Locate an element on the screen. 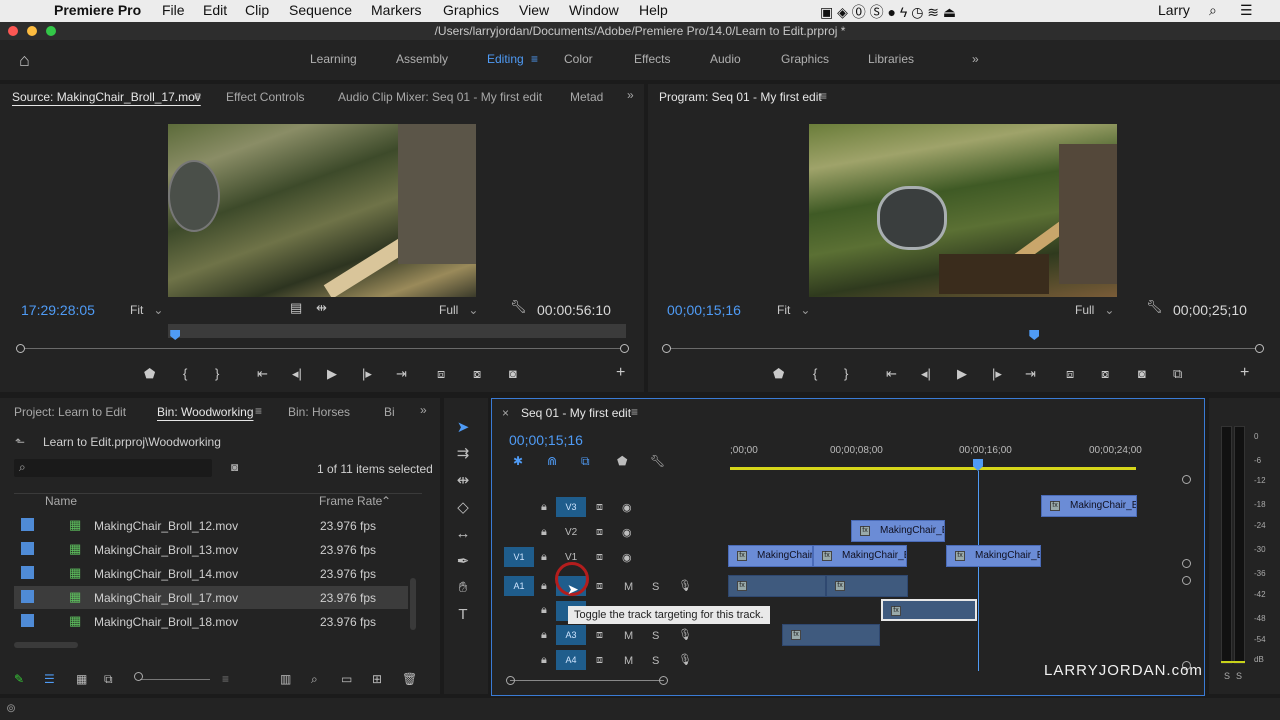  wrench-icon: 🔧︎ is located at coordinates (518, 307).